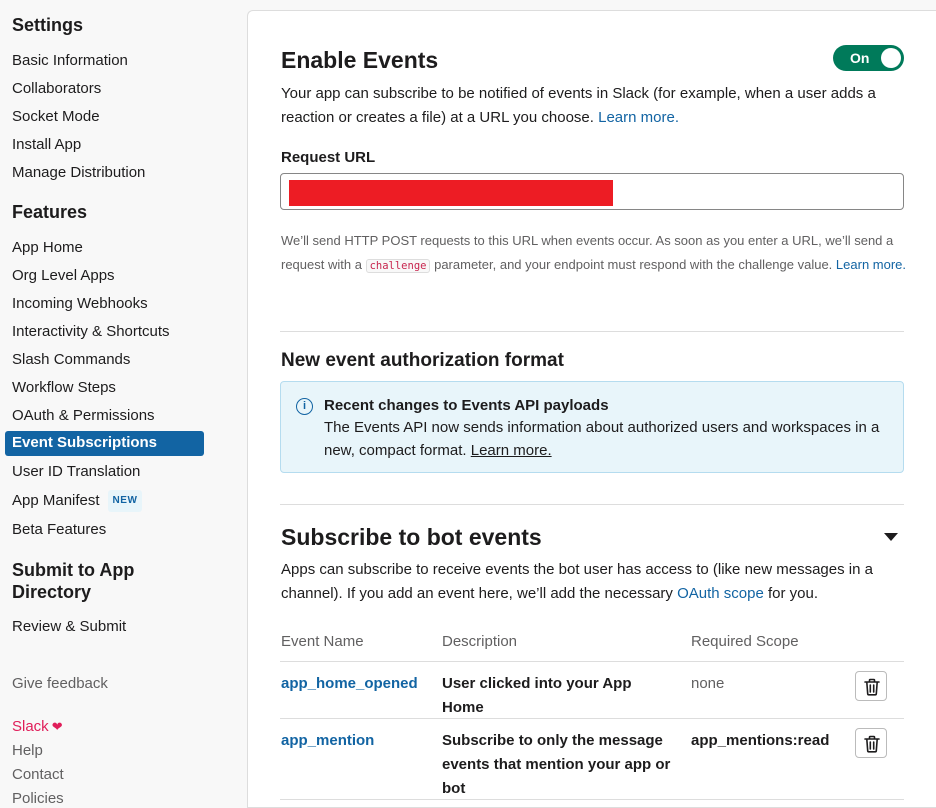 The image size is (936, 808). What do you see at coordinates (76, 472) in the screenshot?
I see `sidebar-item-user-id-translation: User ID Translation` at bounding box center [76, 472].